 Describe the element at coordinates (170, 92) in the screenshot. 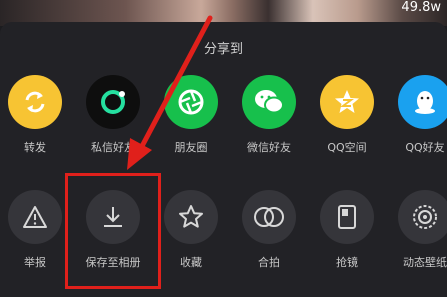

I see `pointer-arrow-icon` at that location.